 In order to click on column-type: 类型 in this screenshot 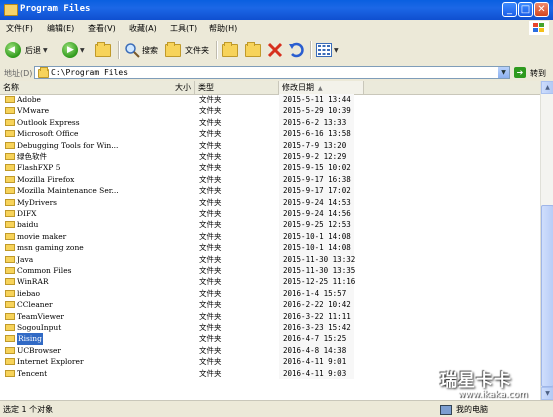, I will do `click(237, 87)`.